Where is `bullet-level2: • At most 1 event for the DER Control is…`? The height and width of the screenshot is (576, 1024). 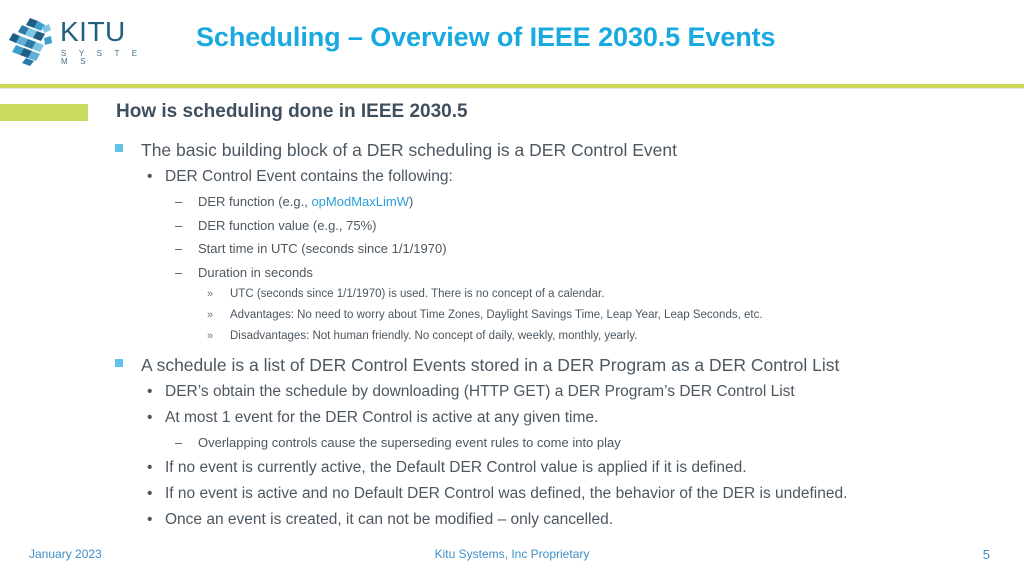 bullet-level2: • At most 1 event for the DER Control is… is located at coordinates (512, 420).